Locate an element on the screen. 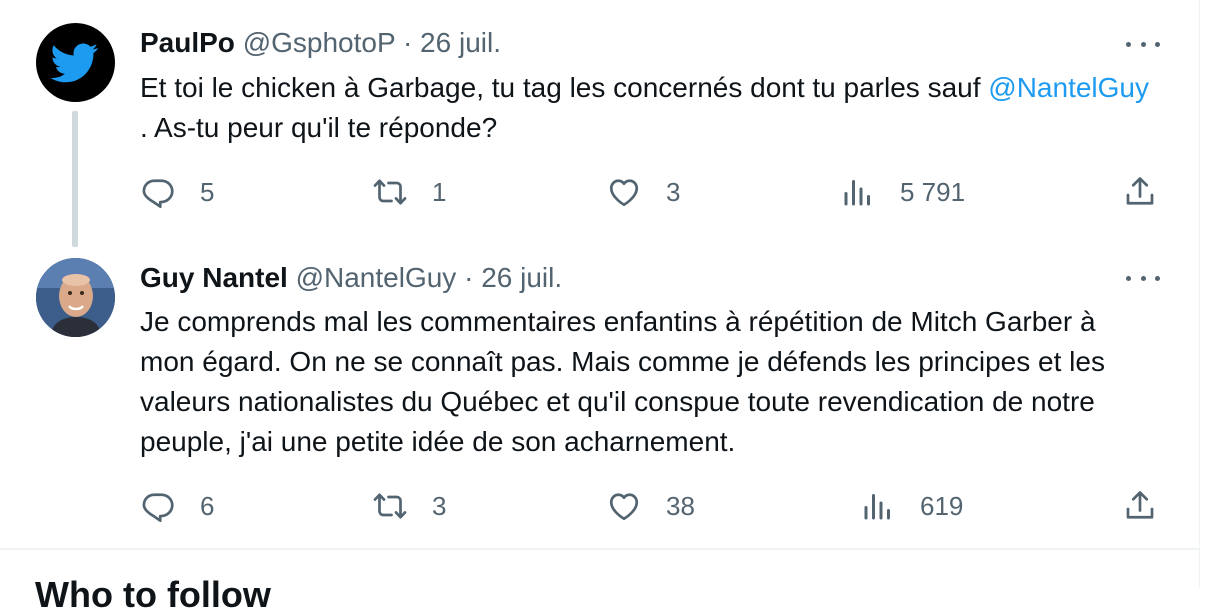 This screenshot has width=1208, height=616. views-button: 619 is located at coordinates (911, 506).